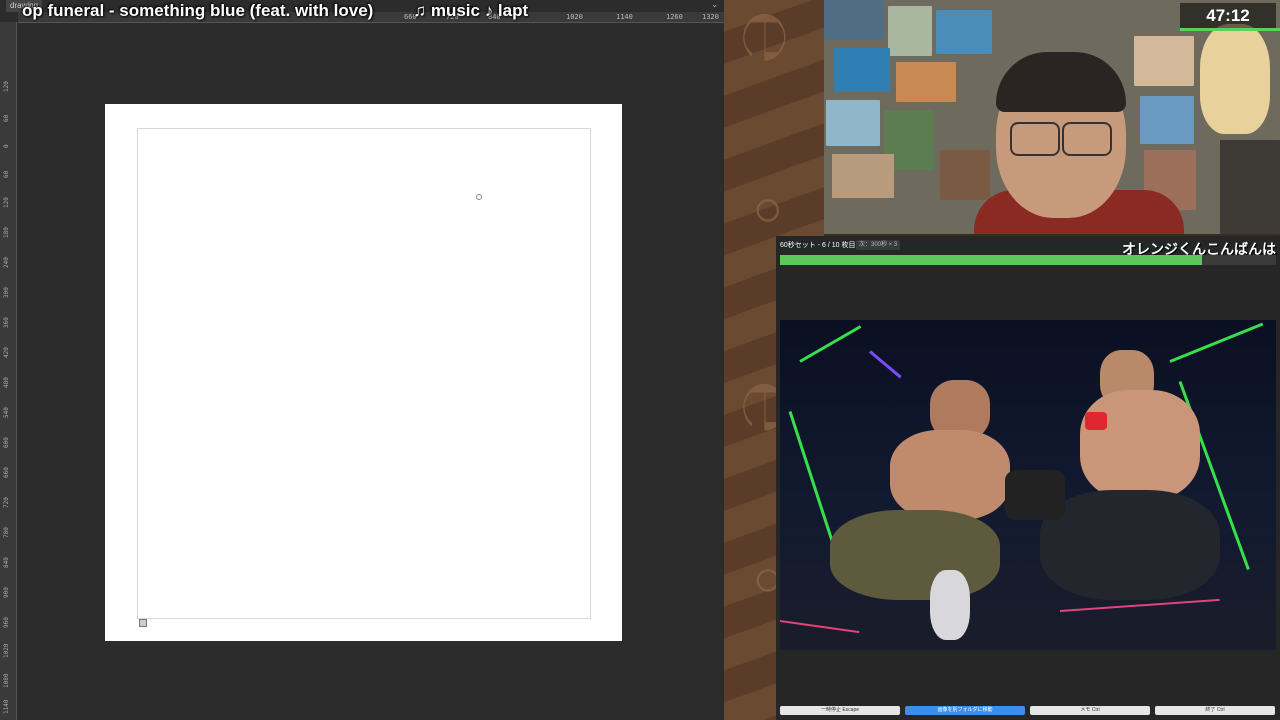 The image size is (1280, 720). I want to click on ruler-tick: 600, so click(6, 442).